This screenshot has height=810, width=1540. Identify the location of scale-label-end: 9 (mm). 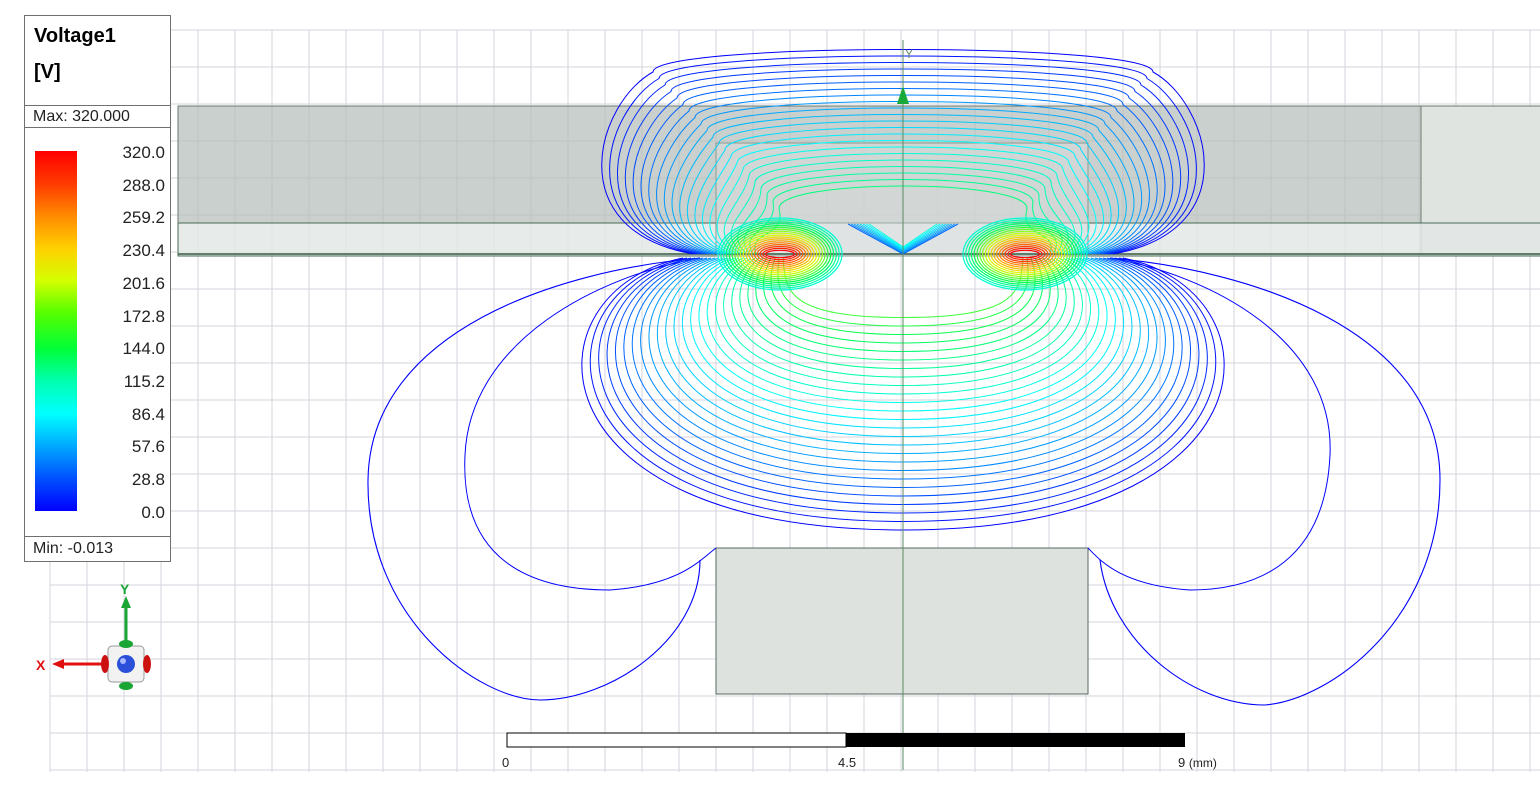
(1197, 762).